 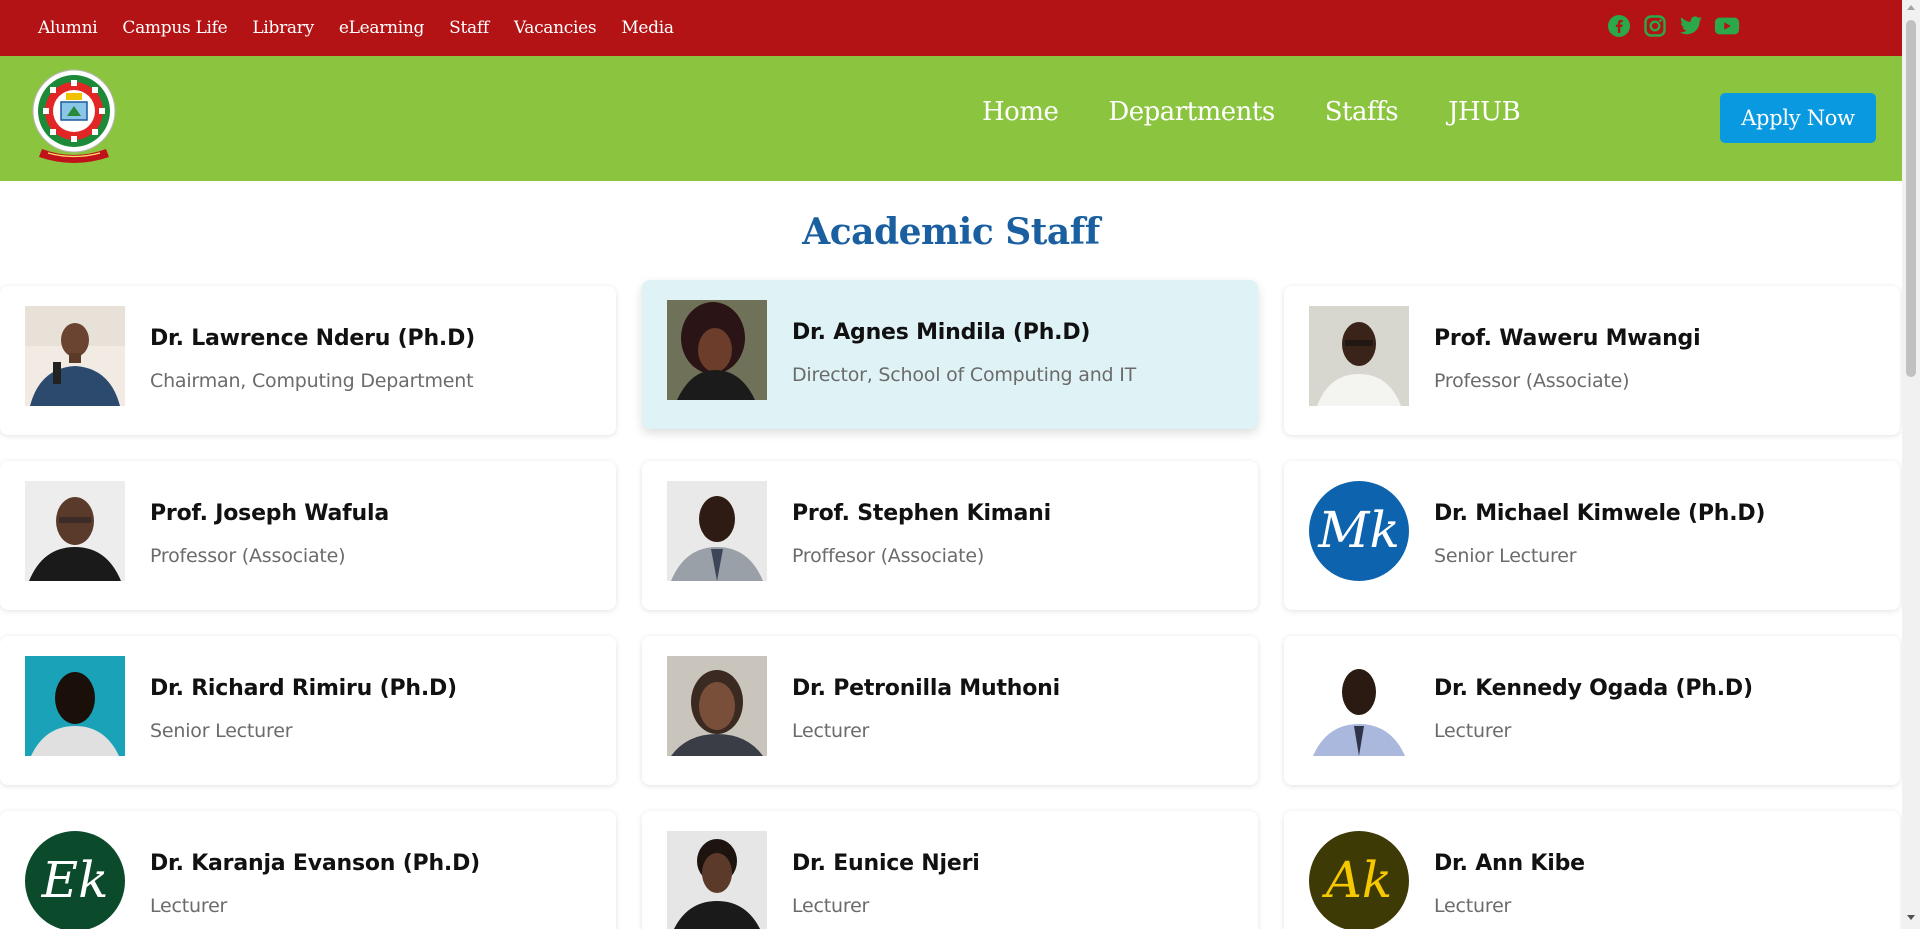 I want to click on top-nav-campus-life: Campus Life, so click(x=174, y=28).